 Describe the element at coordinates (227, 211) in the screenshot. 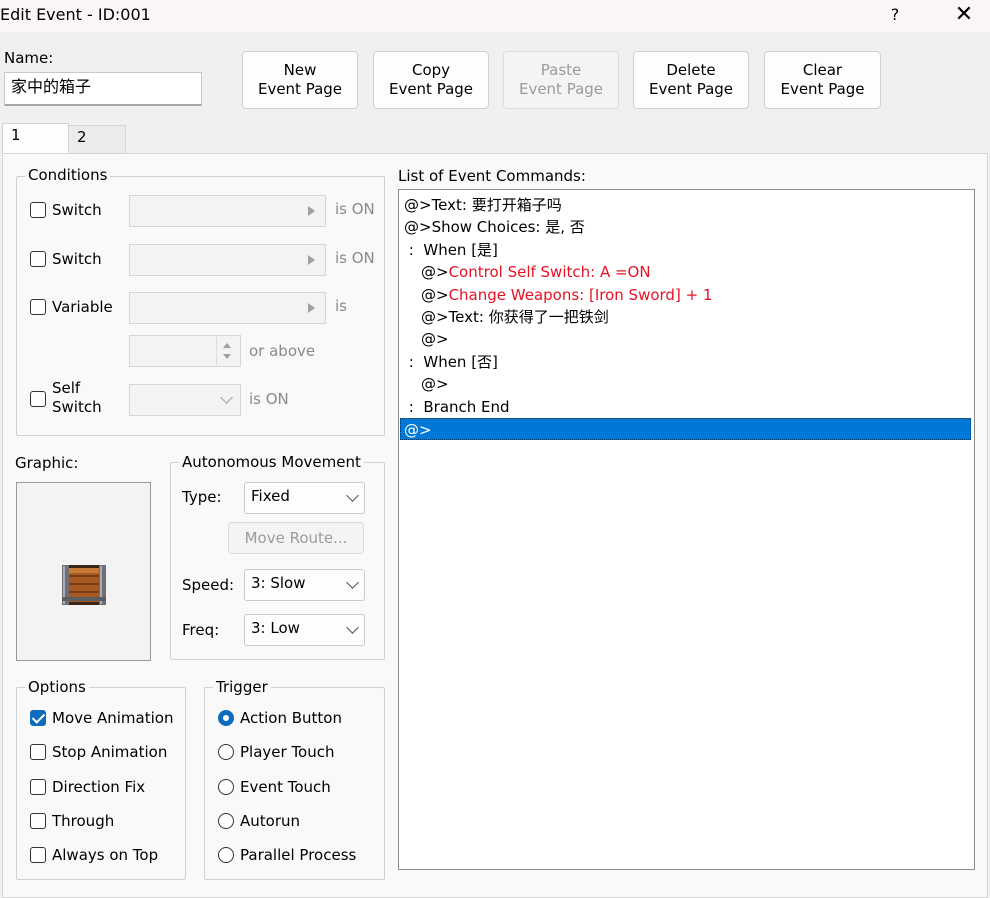

I see `switch1-select` at that location.